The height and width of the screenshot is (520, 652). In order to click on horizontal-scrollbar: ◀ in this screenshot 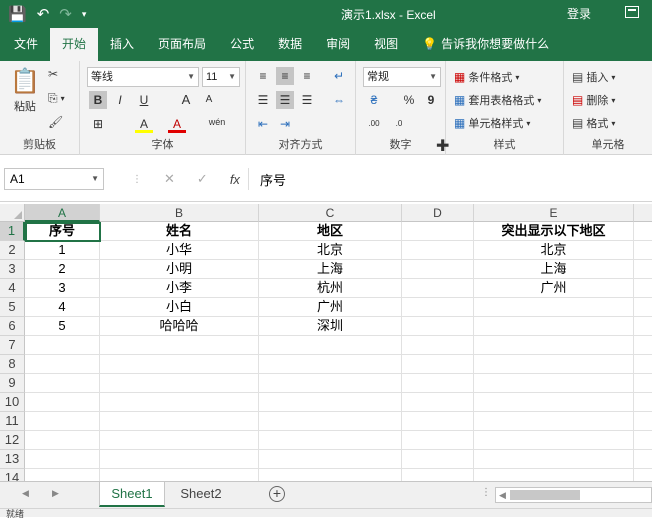, I will do `click(573, 495)`.